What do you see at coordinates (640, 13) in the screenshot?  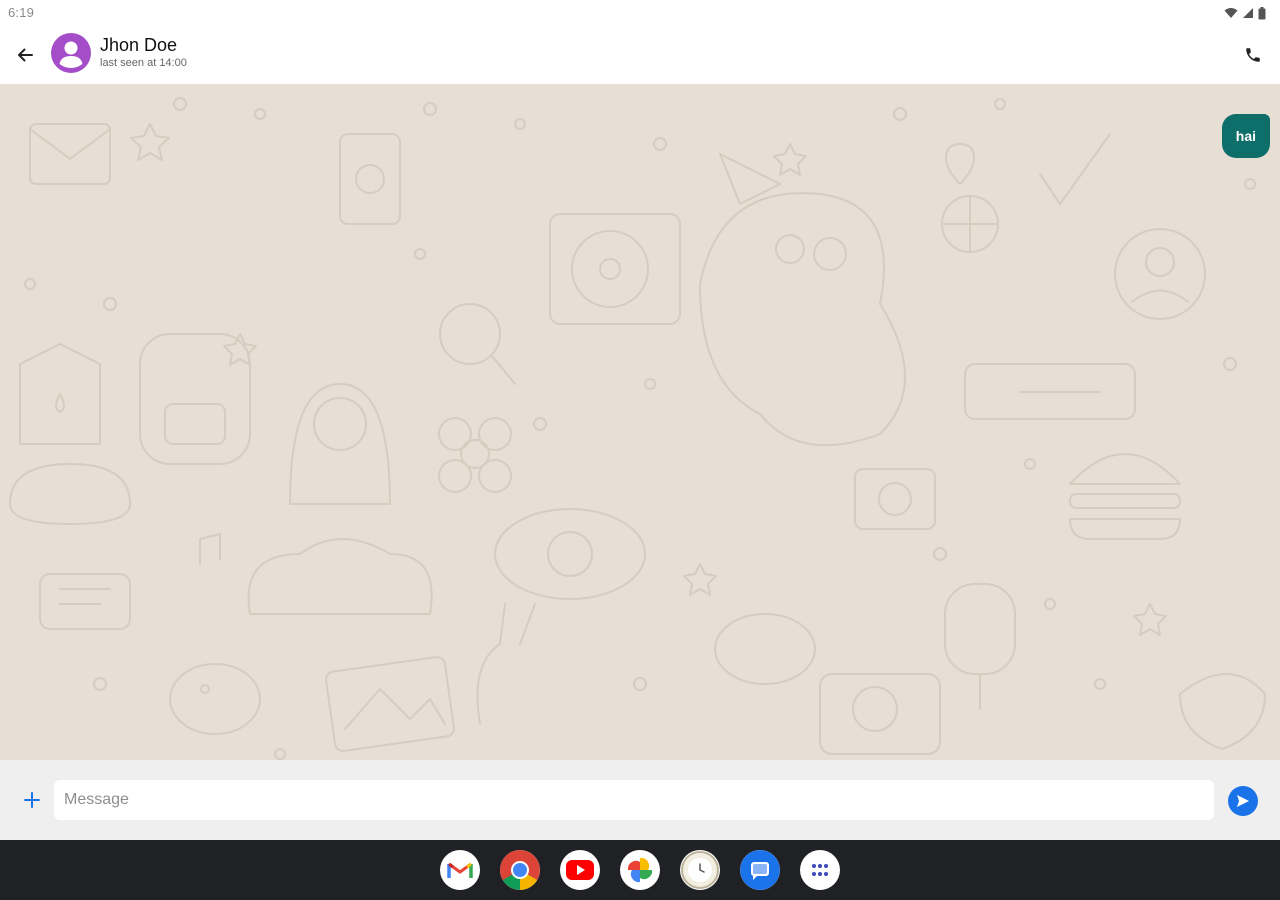 I see `status-bar: 6:19` at bounding box center [640, 13].